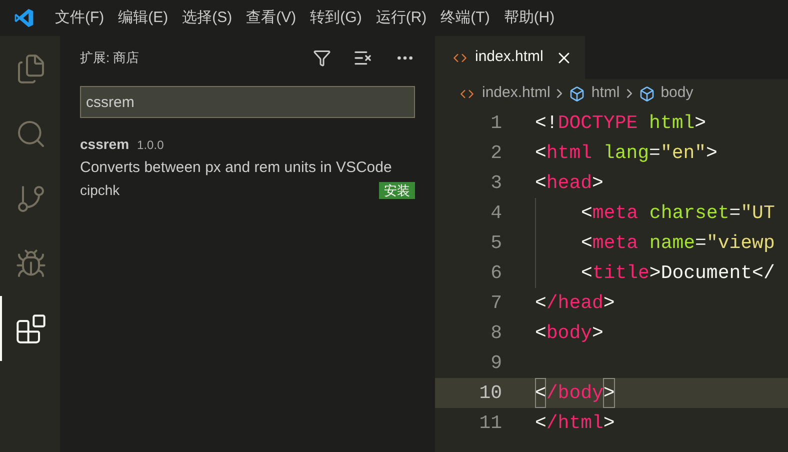 This screenshot has width=788, height=452. Describe the element at coordinates (110, 58) in the screenshot. I see `sidebar-title: 扩展: 商店` at that location.